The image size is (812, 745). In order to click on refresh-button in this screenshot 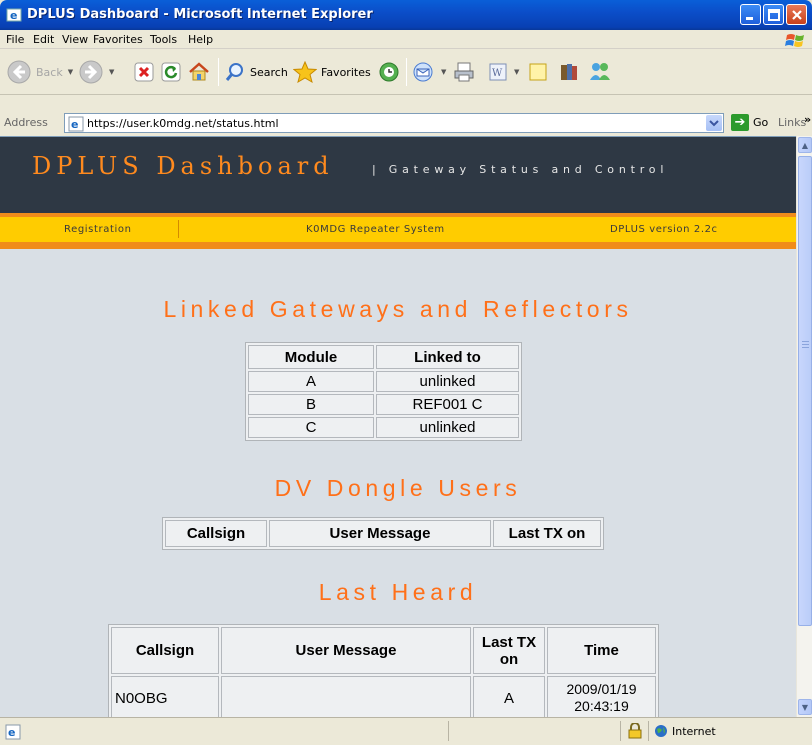, I will do `click(171, 72)`.